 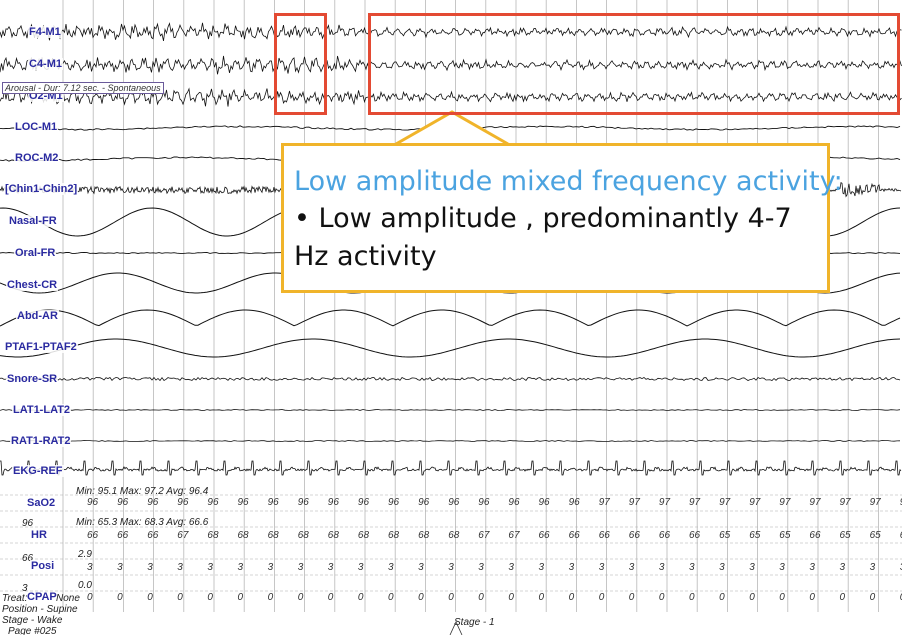 What do you see at coordinates (451, 468) in the screenshot?
I see `ekg-trace` at bounding box center [451, 468].